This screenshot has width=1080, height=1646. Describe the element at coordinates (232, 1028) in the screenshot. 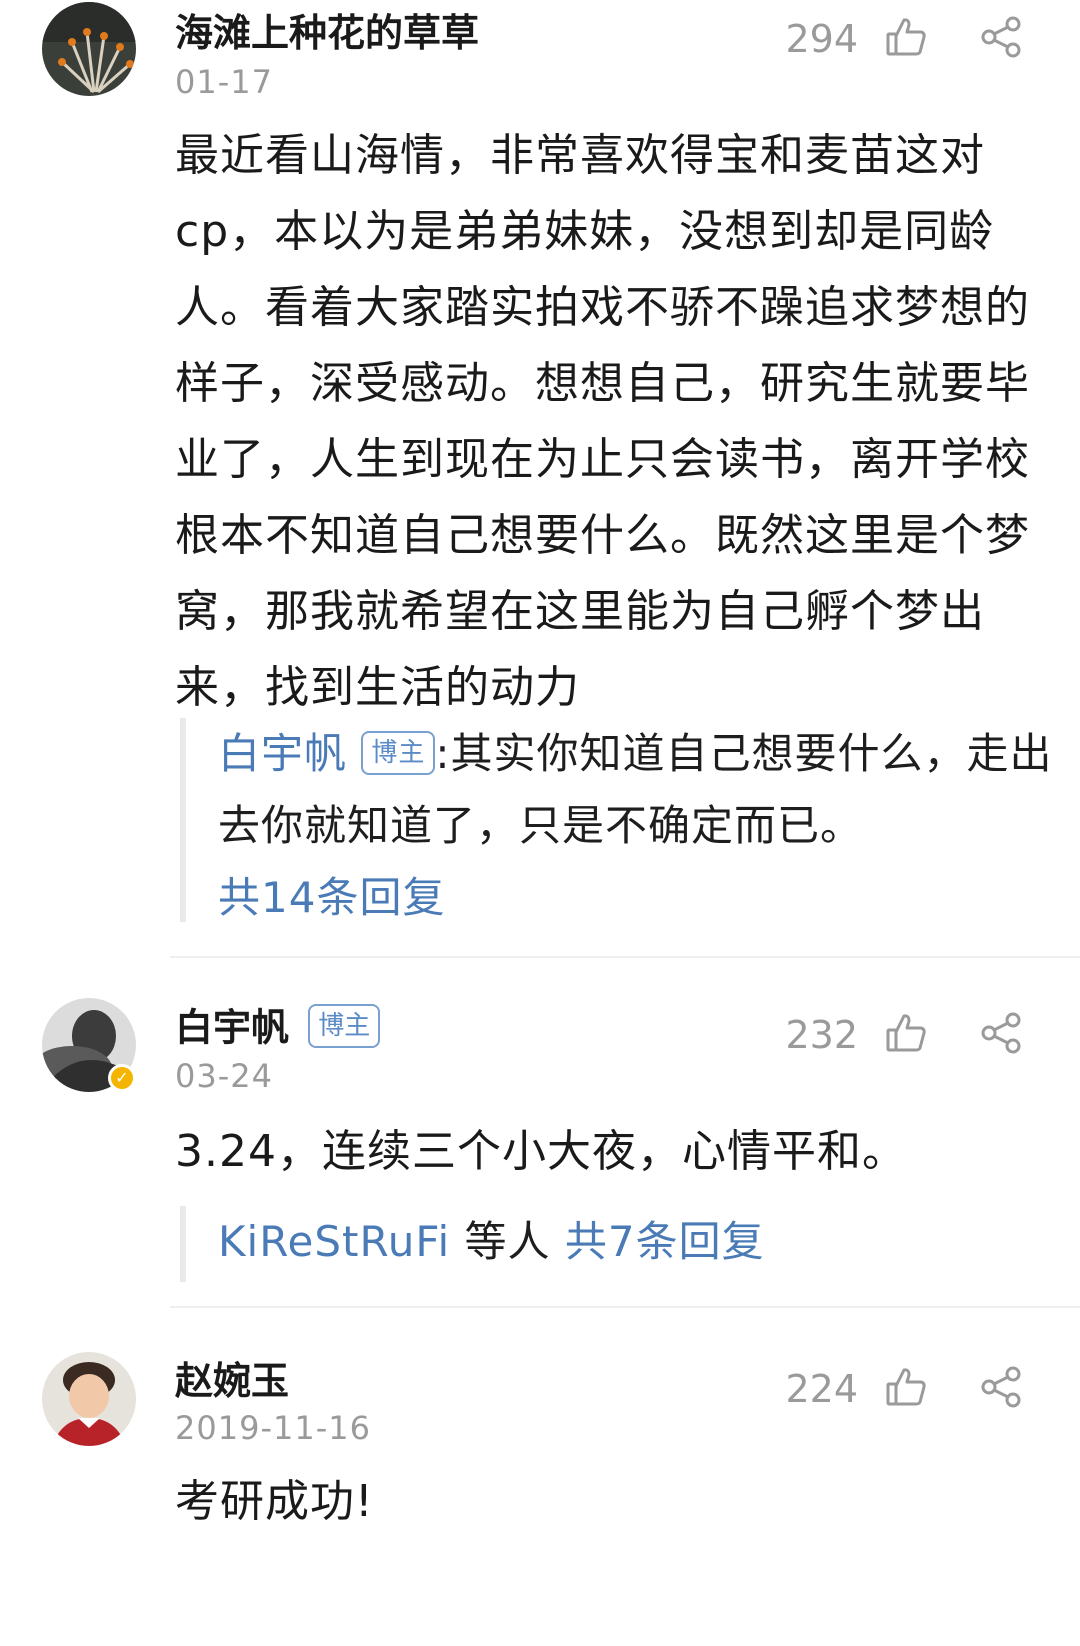

I see `username-text: 白宇帆` at that location.